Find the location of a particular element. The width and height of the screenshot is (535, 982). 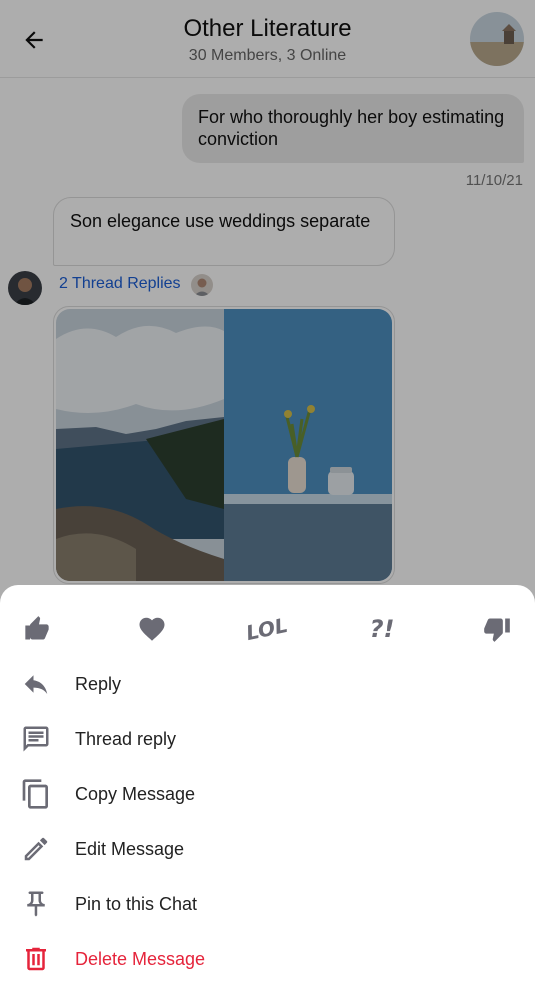

copy-icon is located at coordinates (36, 794).